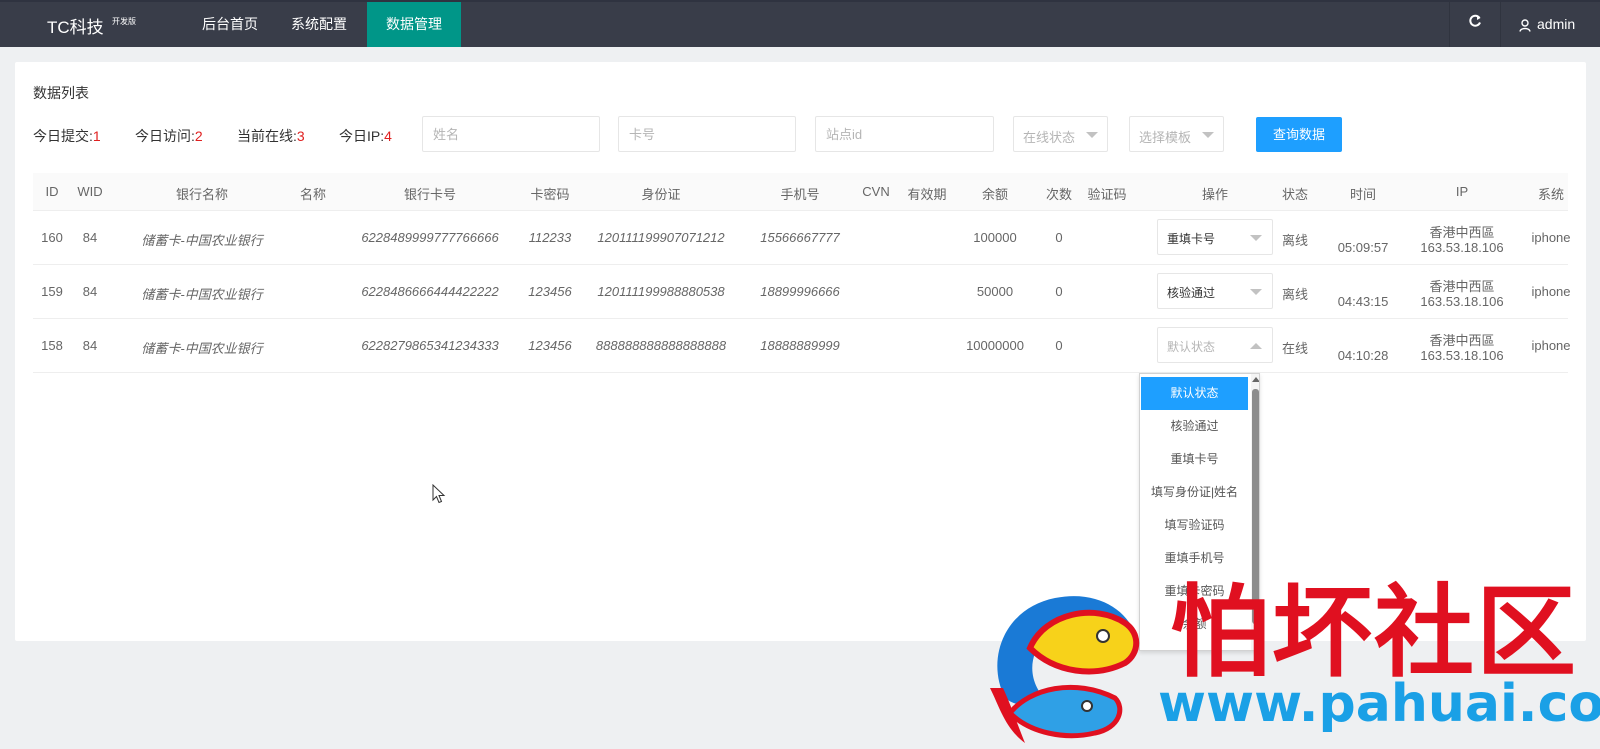 The image size is (1600, 749). Describe the element at coordinates (1191, 347) in the screenshot. I see `operation-value: 默认状态` at that location.